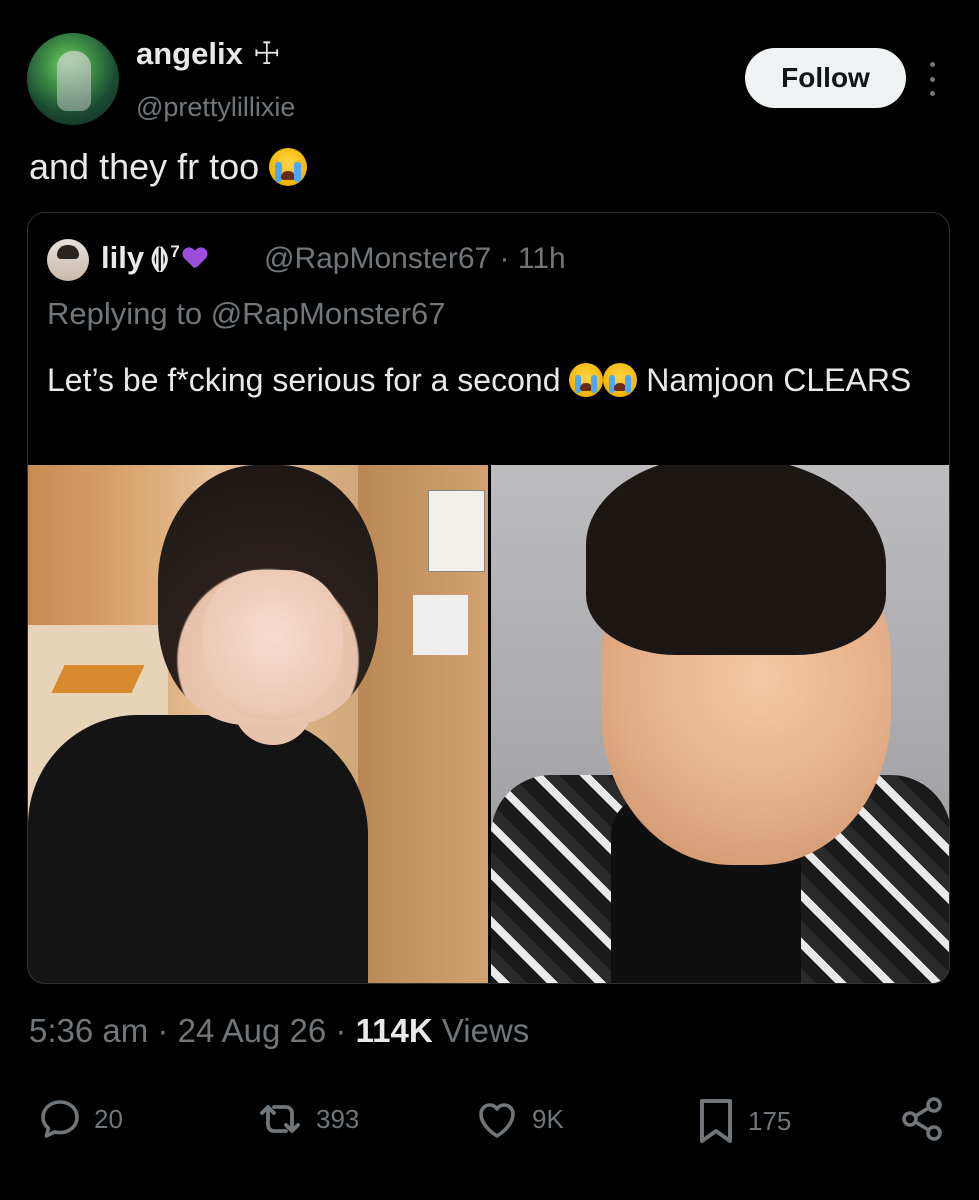 Image resolution: width=979 pixels, height=1200 pixels. What do you see at coordinates (89, 1030) in the screenshot?
I see `tweet-time: 5:36 am` at bounding box center [89, 1030].